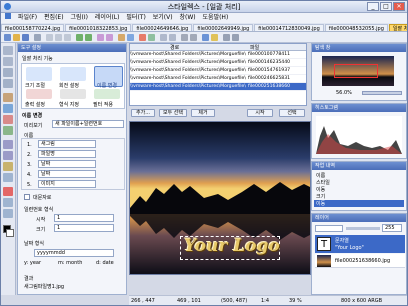 This screenshot has width=408, height=306. What do you see at coordinates (25, 37) in the screenshot?
I see `save-icon` at bounding box center [25, 37].